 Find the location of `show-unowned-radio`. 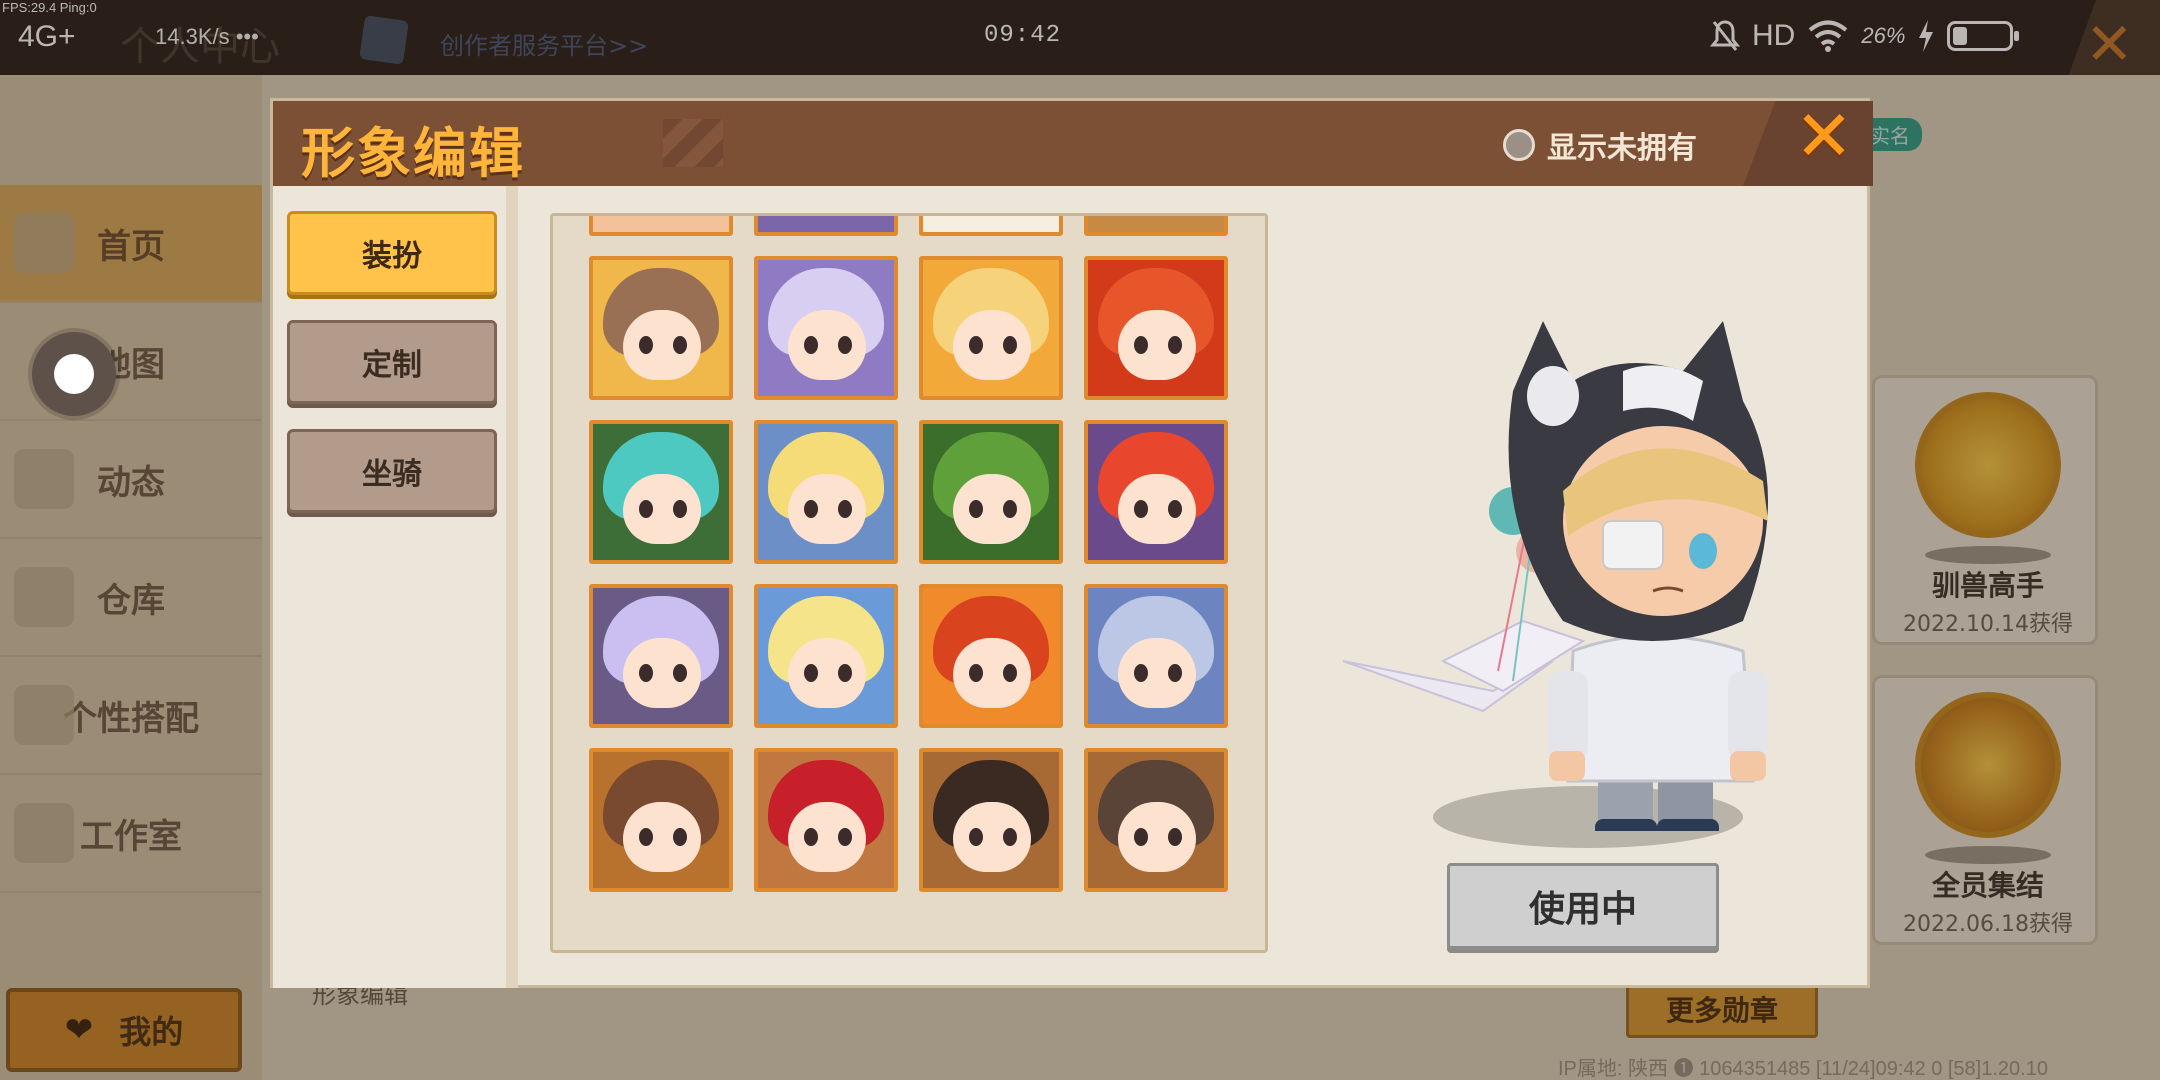

show-unowned-radio is located at coordinates (1519, 145).